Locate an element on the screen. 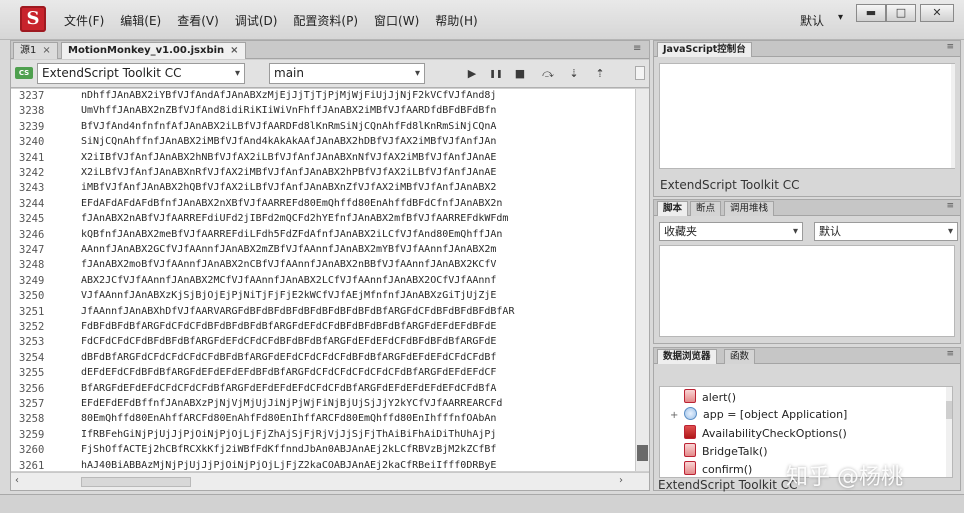  object-icon is located at coordinates (690, 413).